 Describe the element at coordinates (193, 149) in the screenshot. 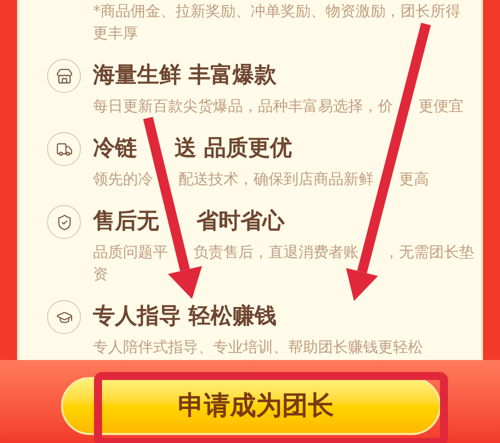

I see `benefit-title: 冷链 送 品质更优` at that location.